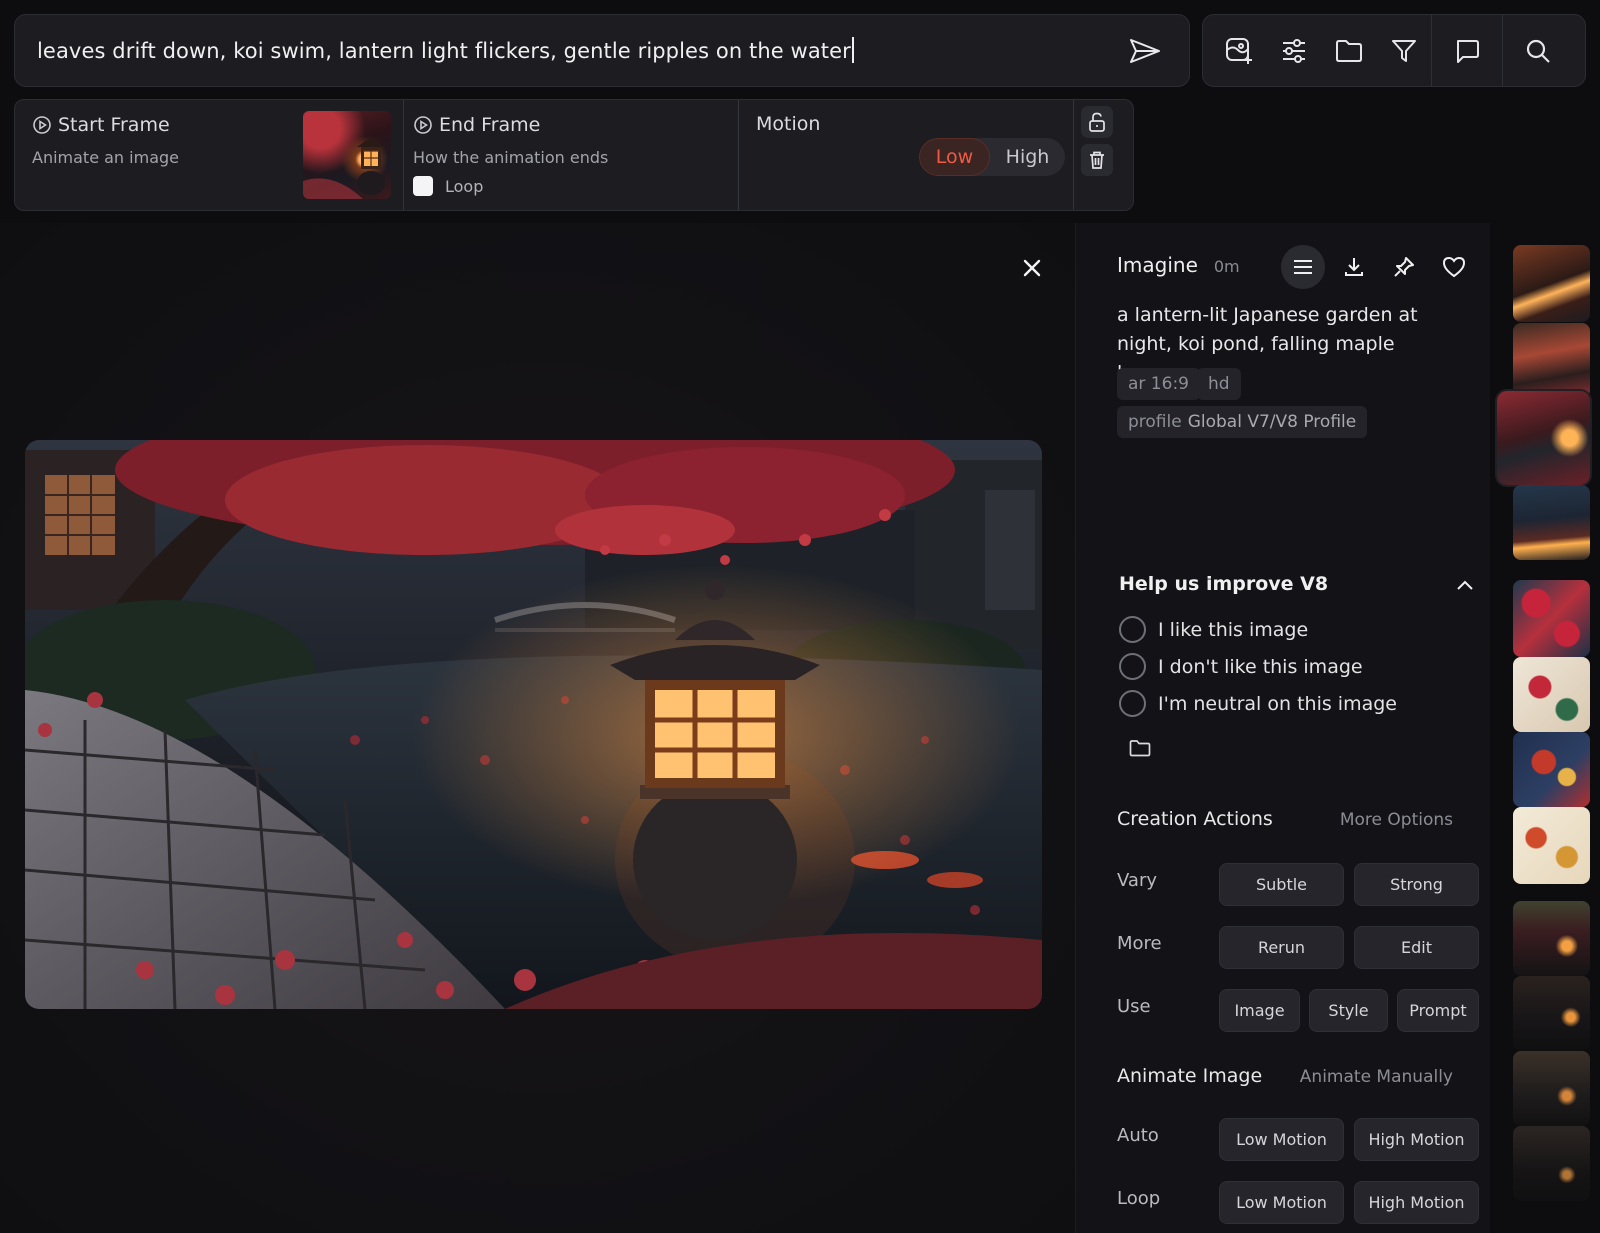 Image resolution: width=1600 pixels, height=1233 pixels. Describe the element at coordinates (1259, 1010) in the screenshot. I see `use-image-button: Image` at that location.